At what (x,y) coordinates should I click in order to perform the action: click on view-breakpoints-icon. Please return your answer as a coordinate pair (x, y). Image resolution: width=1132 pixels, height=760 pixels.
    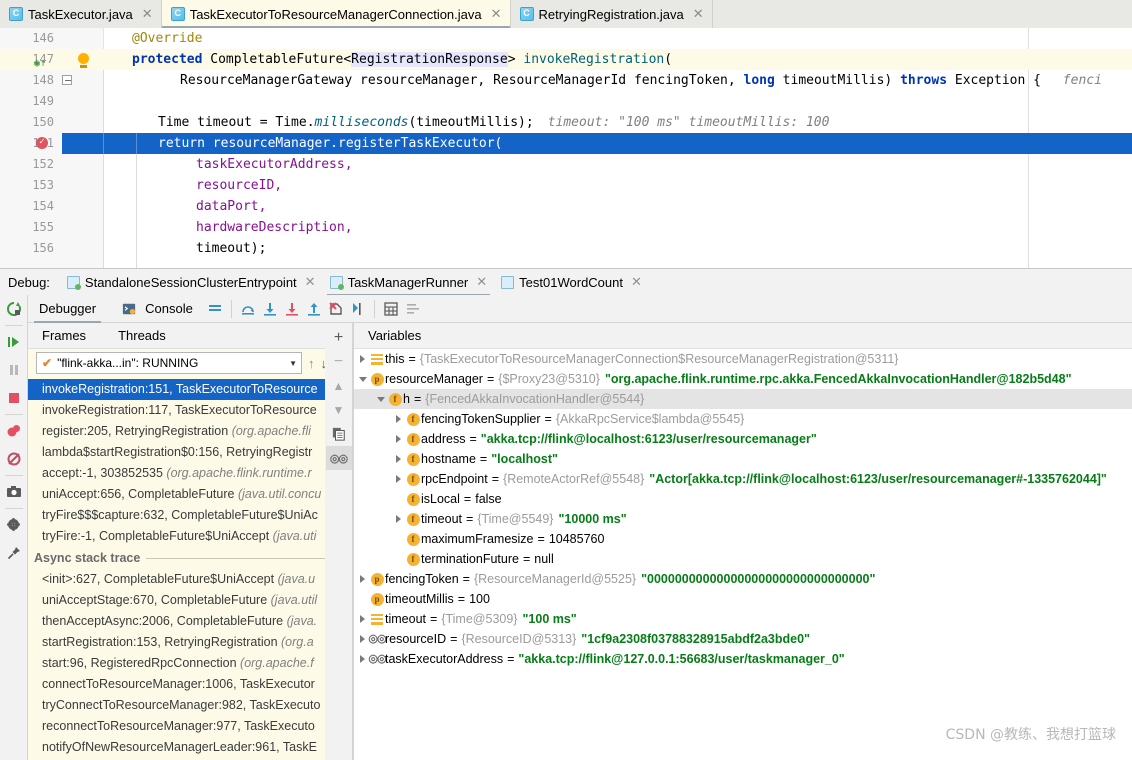
    Looking at the image, I should click on (14, 459).